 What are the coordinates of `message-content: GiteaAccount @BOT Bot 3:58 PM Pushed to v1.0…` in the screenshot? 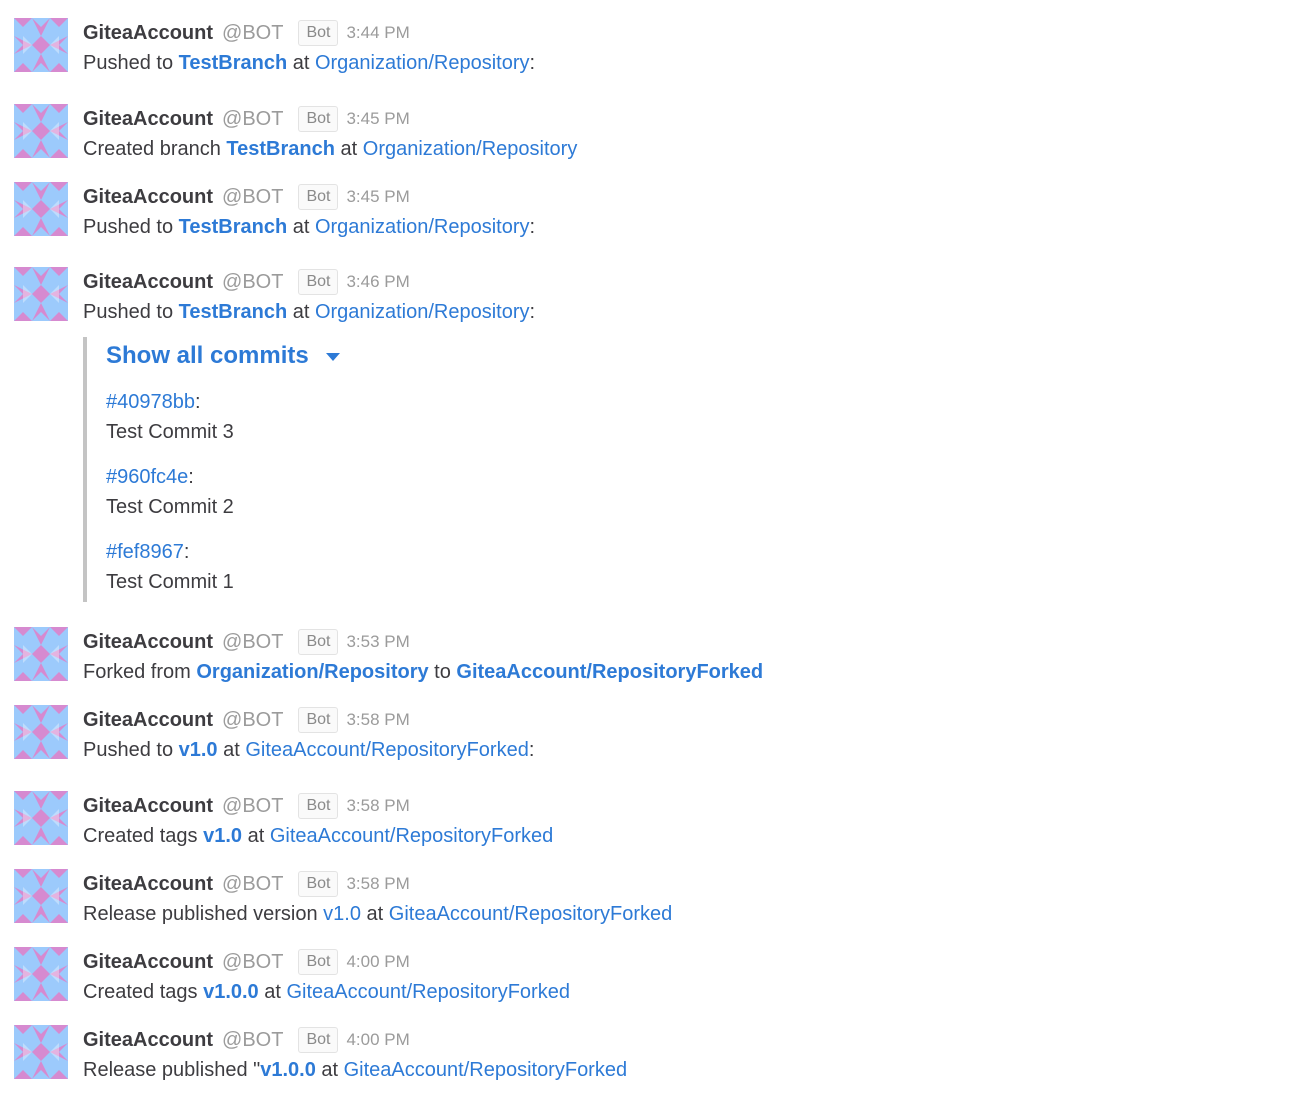 It's located at (308, 735).